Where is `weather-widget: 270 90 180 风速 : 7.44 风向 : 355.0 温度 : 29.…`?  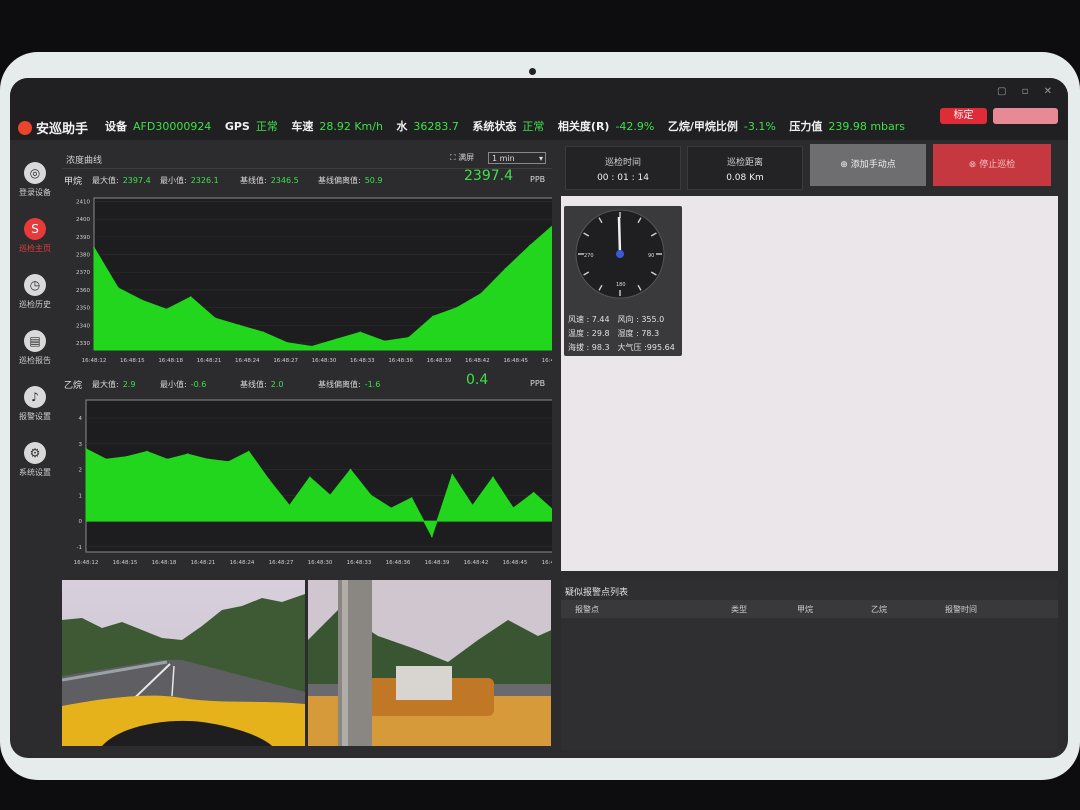
weather-widget: 270 90 180 风速 : 7.44 风向 : 355.0 温度 : 29.… is located at coordinates (623, 281).